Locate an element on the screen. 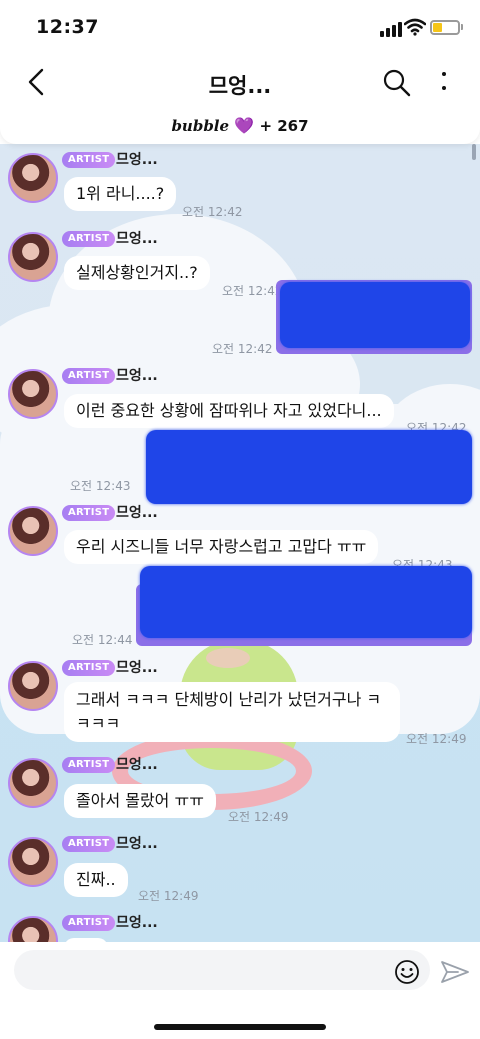 This screenshot has width=480, height=1039. send-icon is located at coordinates (455, 972).